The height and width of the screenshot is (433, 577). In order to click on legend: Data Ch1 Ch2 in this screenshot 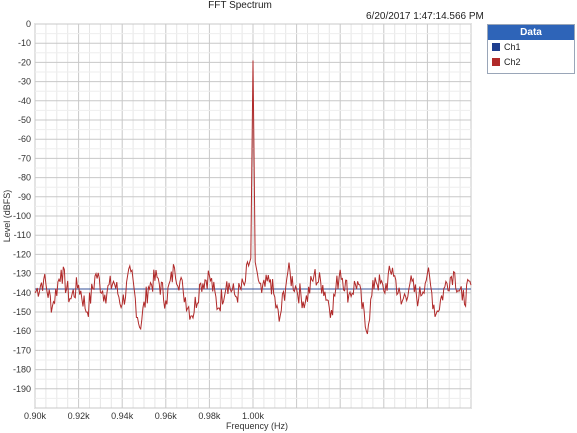, I will do `click(531, 49)`.